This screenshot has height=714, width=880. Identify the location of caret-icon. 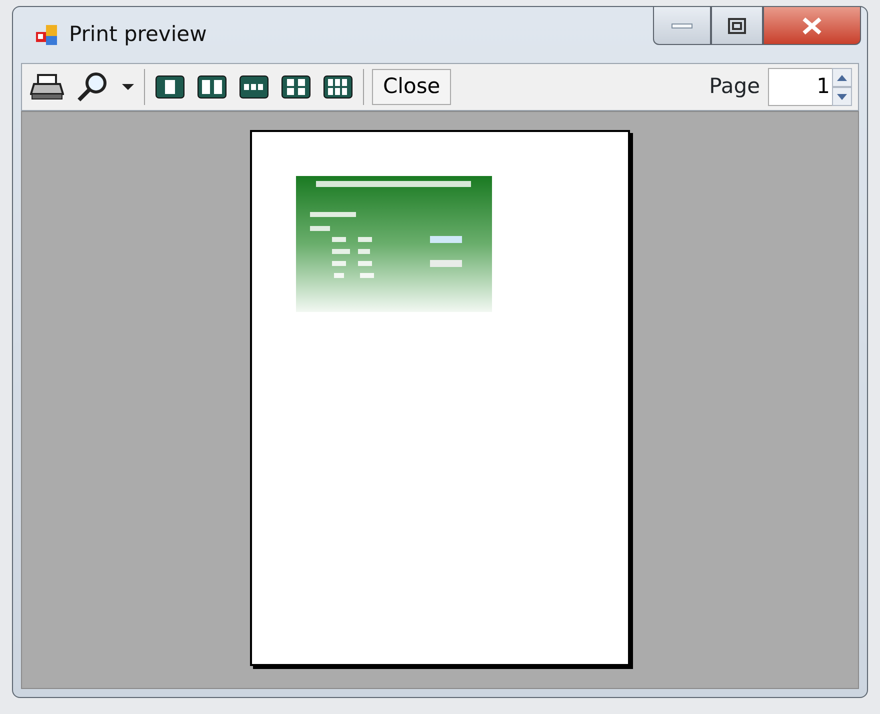
(128, 87).